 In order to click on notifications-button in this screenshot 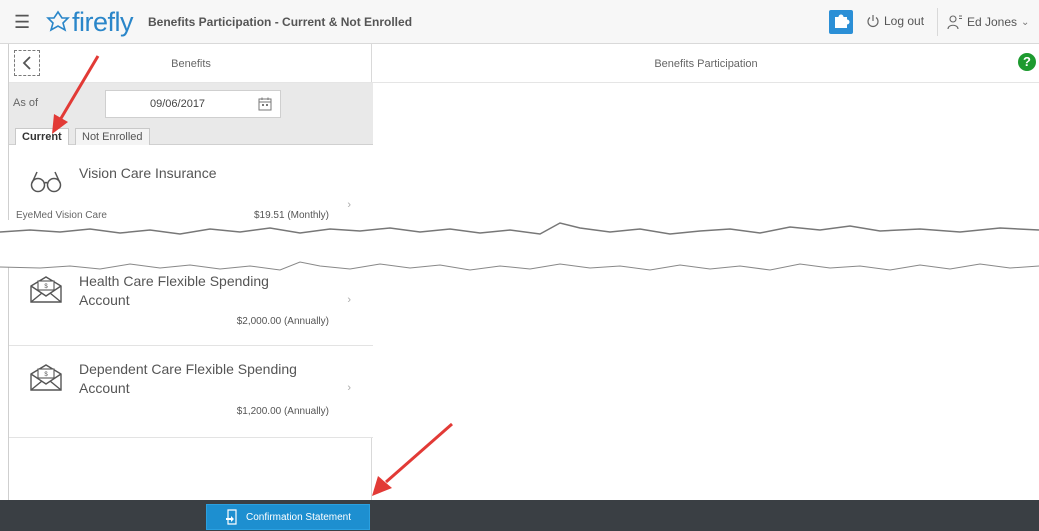, I will do `click(841, 22)`.